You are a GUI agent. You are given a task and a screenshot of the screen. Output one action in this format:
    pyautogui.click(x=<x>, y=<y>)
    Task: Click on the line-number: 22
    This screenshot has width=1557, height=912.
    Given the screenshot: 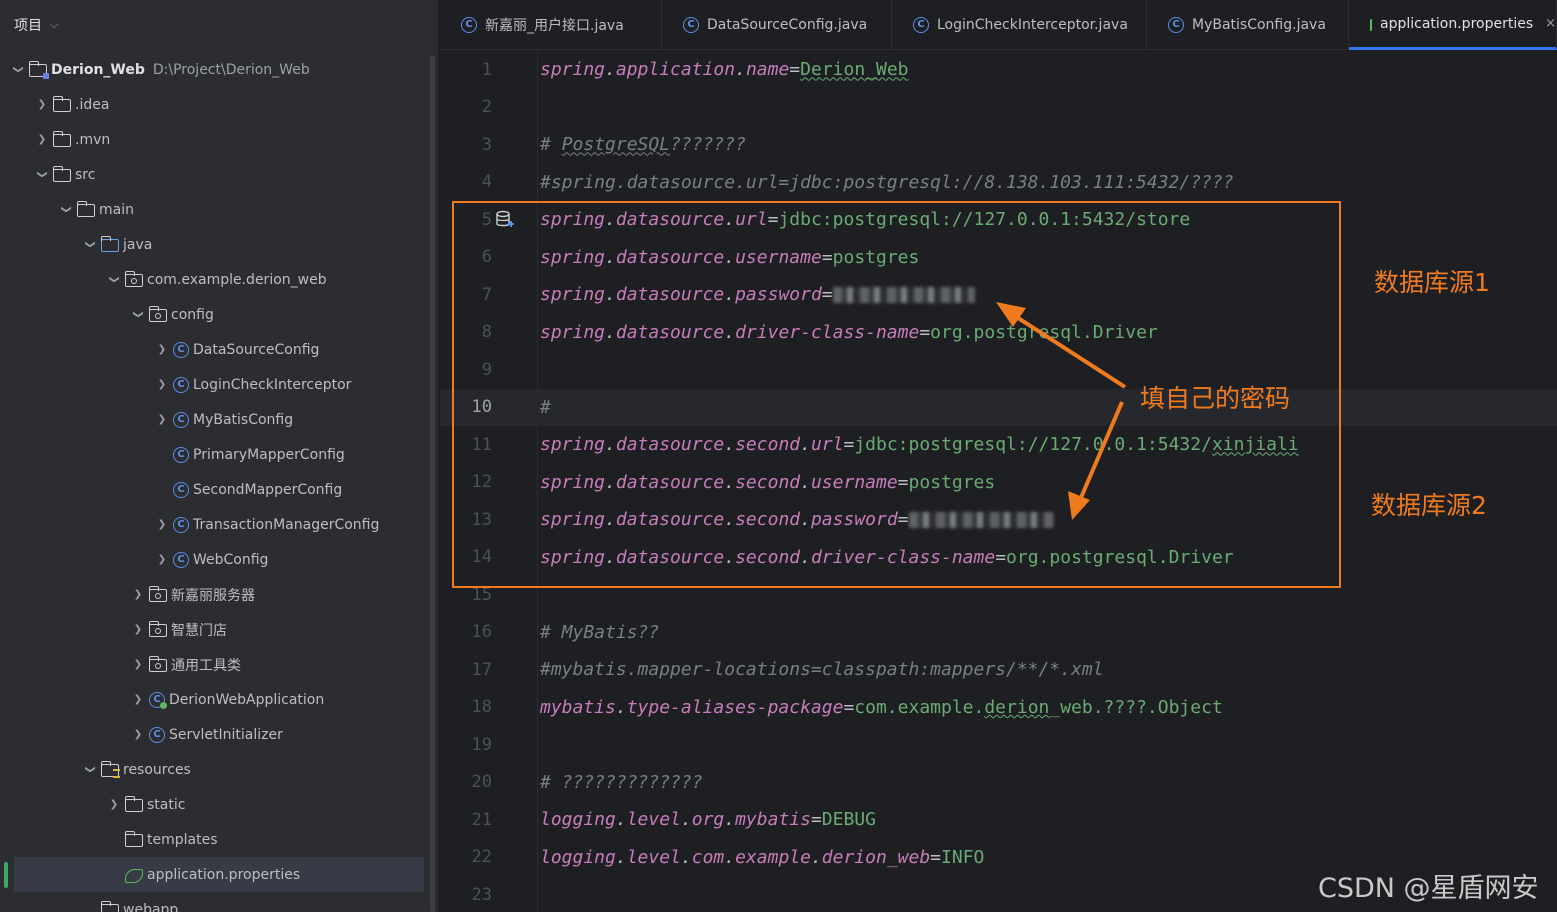 What is the action you would take?
    pyautogui.click(x=481, y=857)
    